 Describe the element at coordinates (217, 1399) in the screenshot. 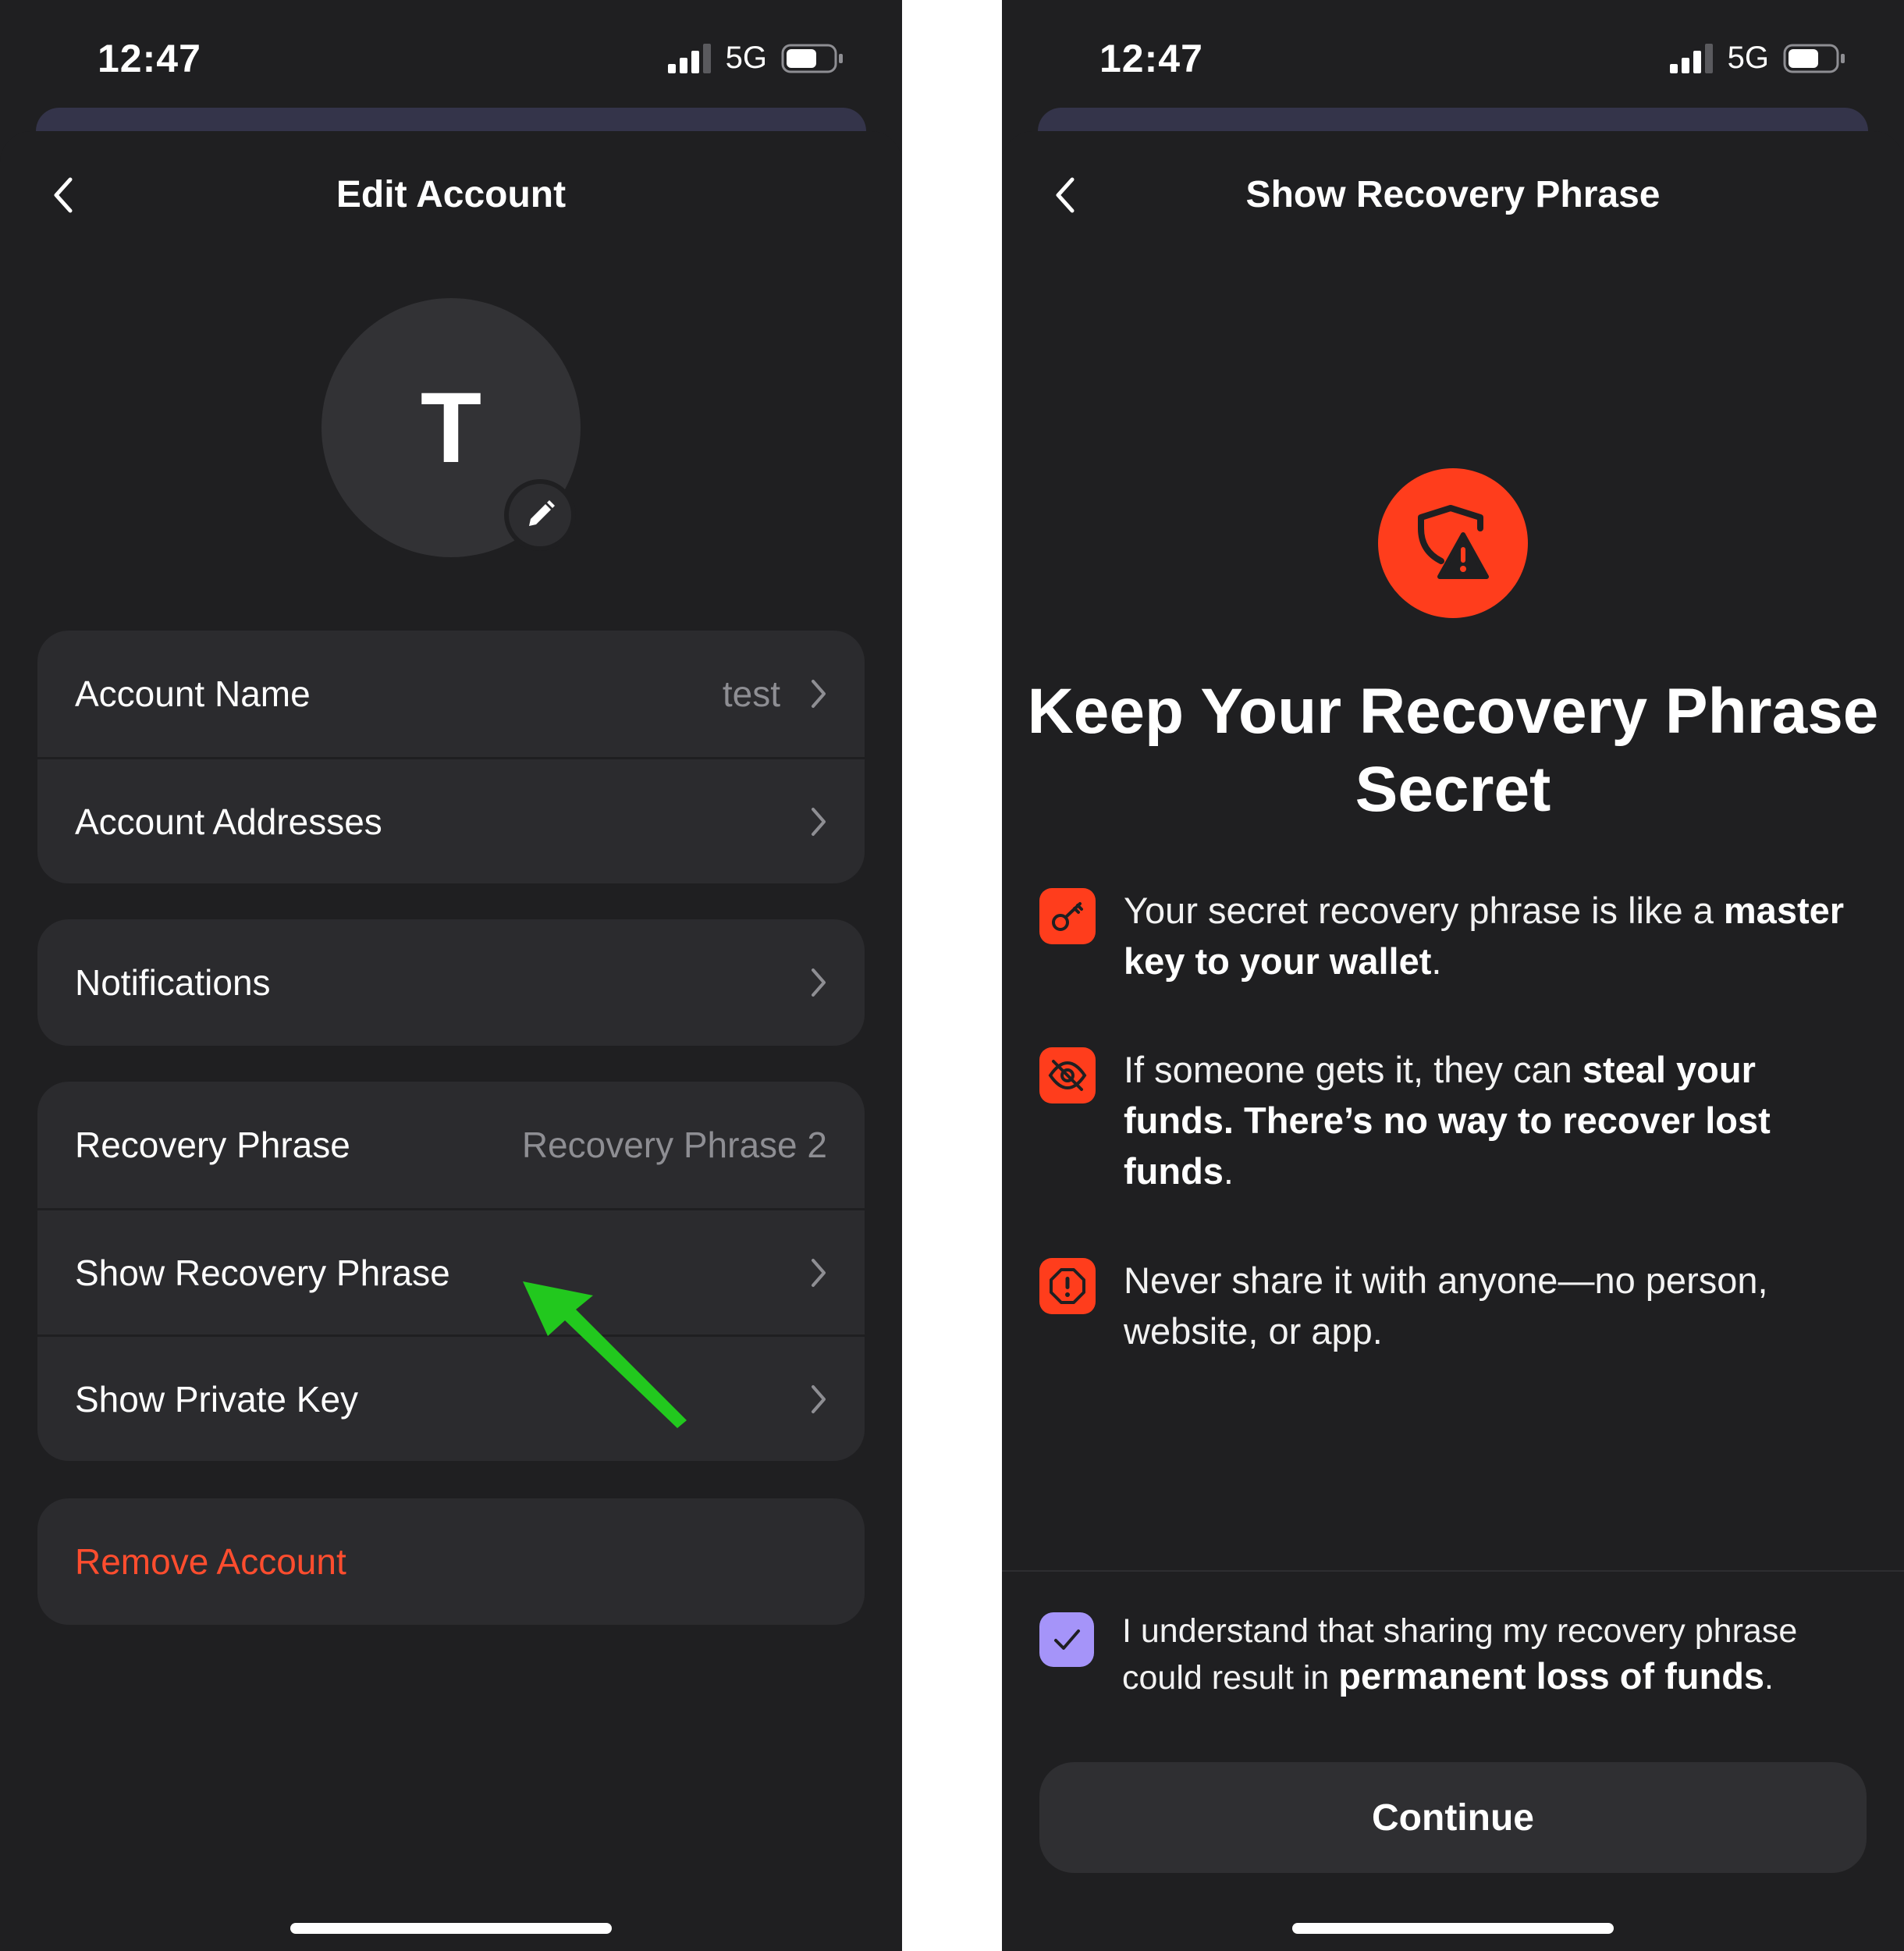

I see `row-label: Show Private Key` at that location.